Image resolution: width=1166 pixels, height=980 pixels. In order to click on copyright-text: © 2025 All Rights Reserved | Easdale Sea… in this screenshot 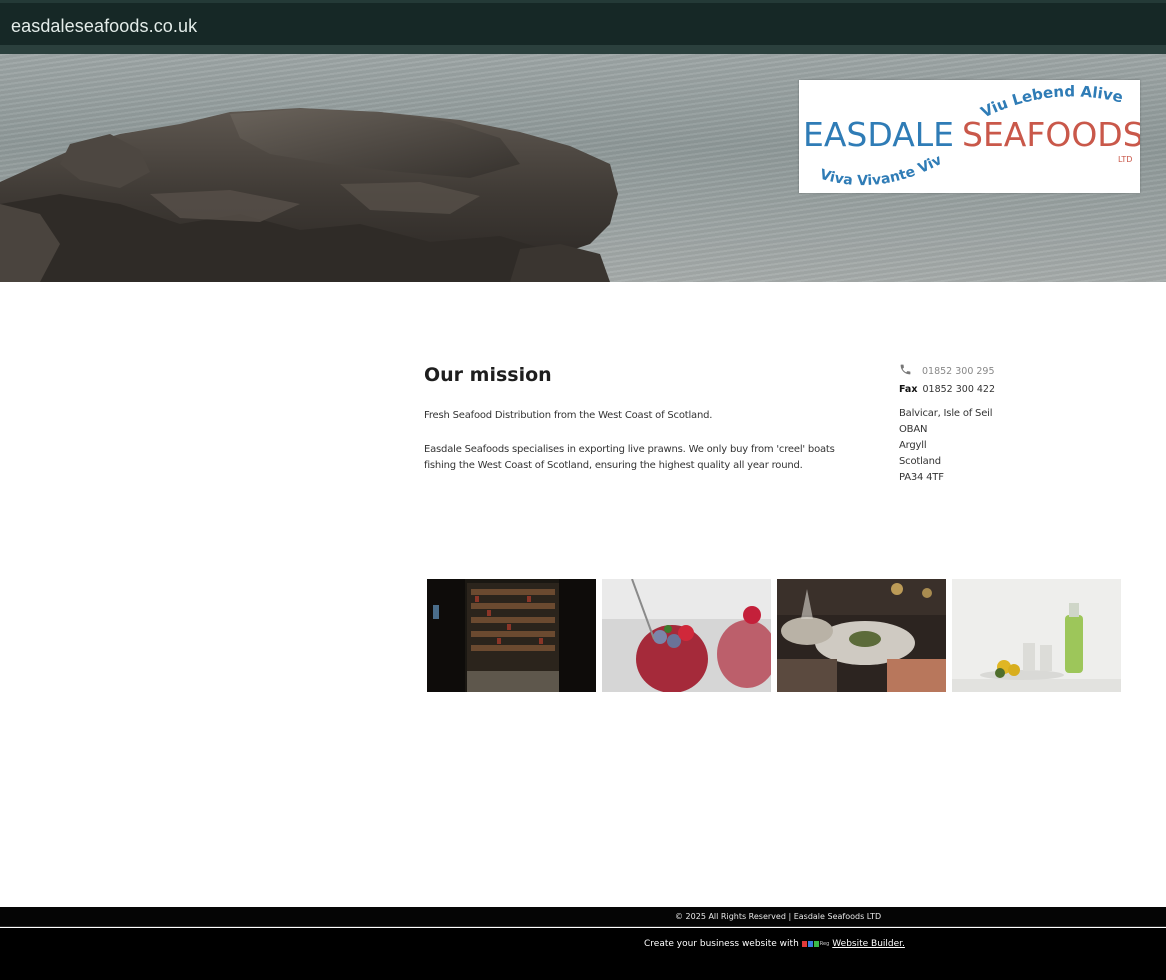, I will do `click(778, 916)`.